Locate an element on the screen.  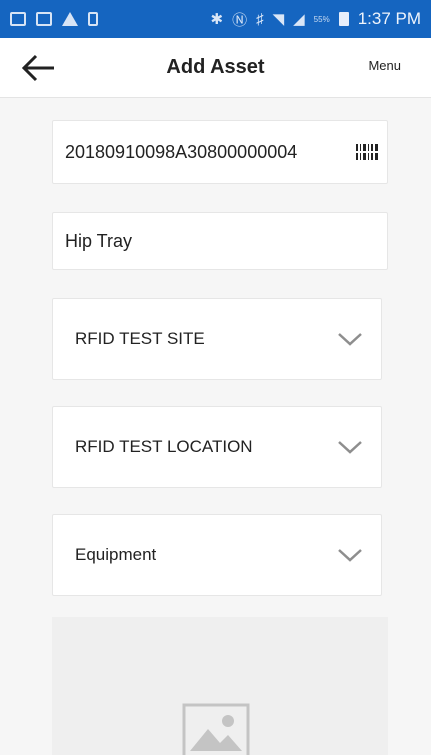
app-header: Add Asset Menu is located at coordinates (215, 68).